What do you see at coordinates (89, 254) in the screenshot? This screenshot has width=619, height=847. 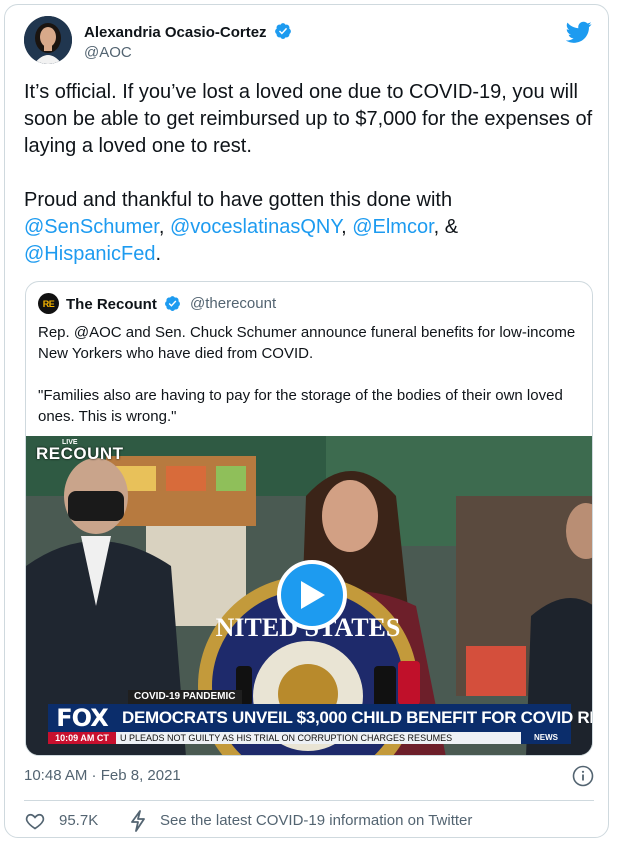 I see `mention-hispanicfed: @HispanicFed` at bounding box center [89, 254].